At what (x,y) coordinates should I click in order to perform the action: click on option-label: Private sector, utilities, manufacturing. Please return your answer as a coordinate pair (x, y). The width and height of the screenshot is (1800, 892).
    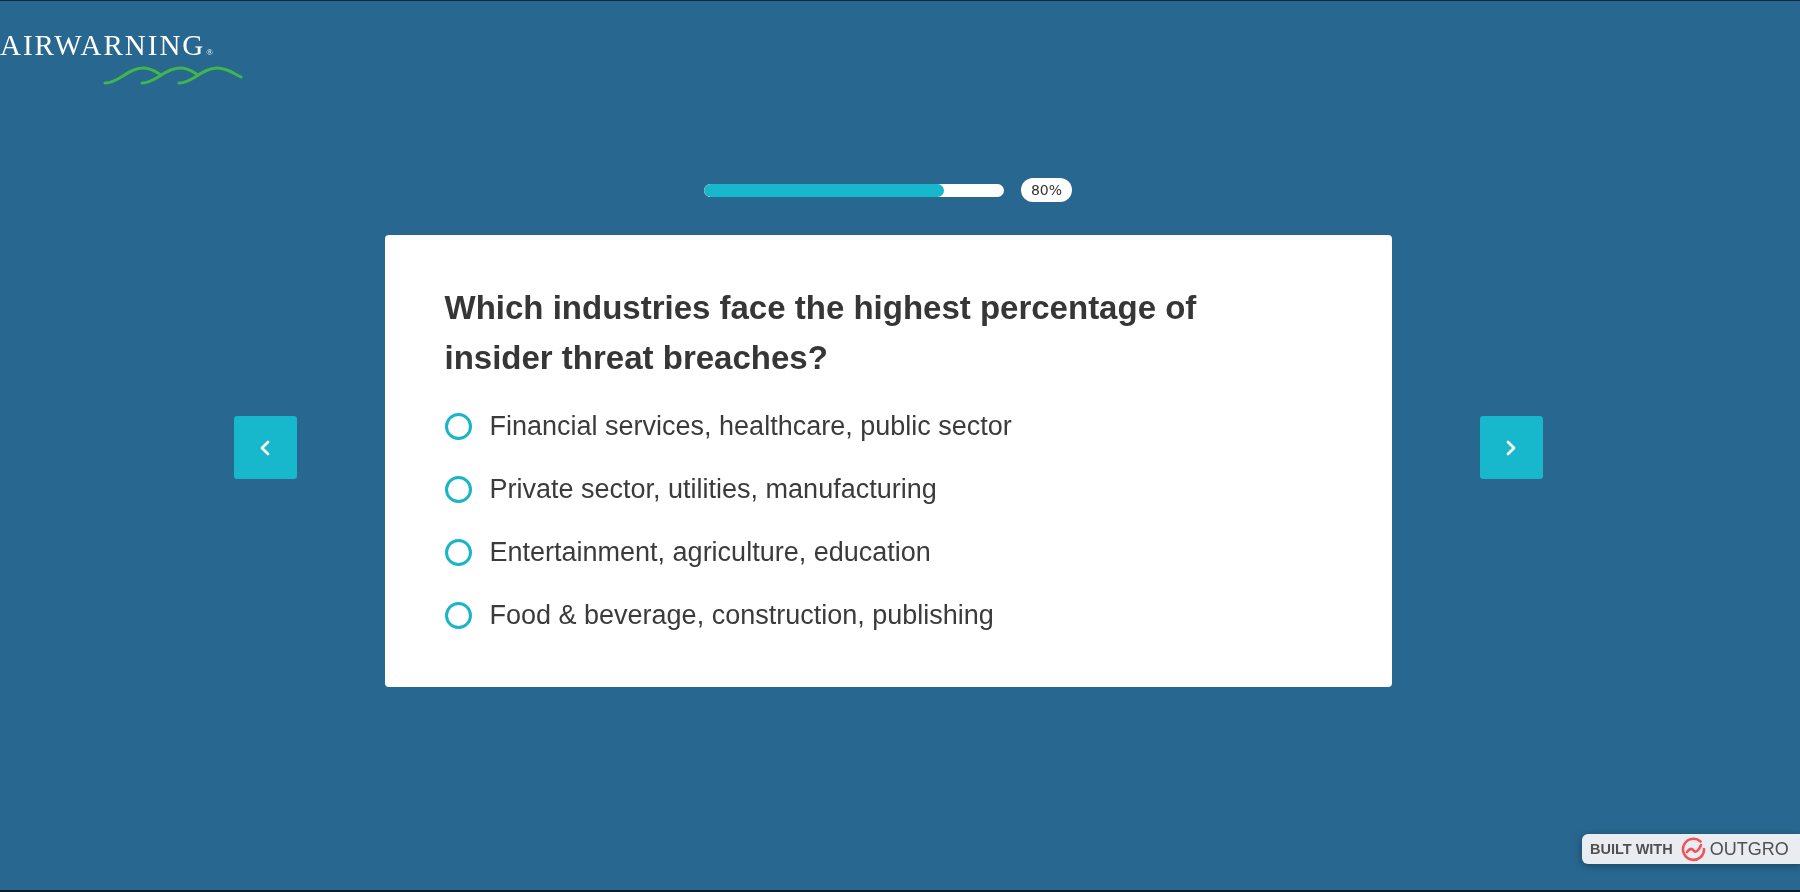
    Looking at the image, I should click on (713, 489).